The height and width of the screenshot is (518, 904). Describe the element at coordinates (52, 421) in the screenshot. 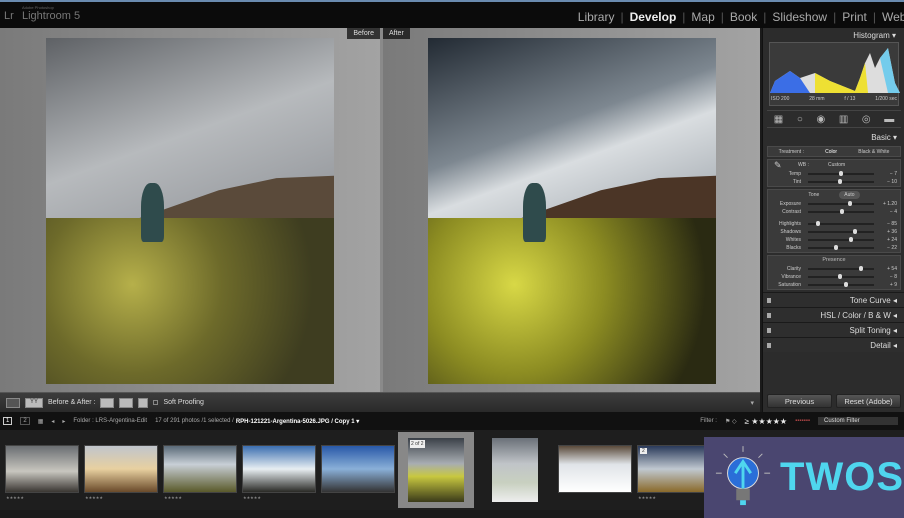

I see `back-arrow-icon: ◂` at that location.